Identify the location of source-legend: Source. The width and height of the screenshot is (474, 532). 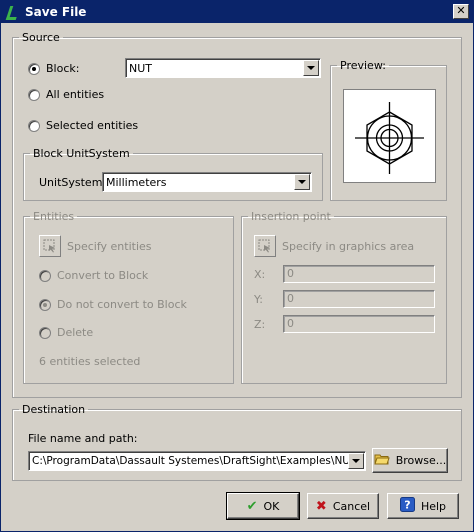
(41, 37).